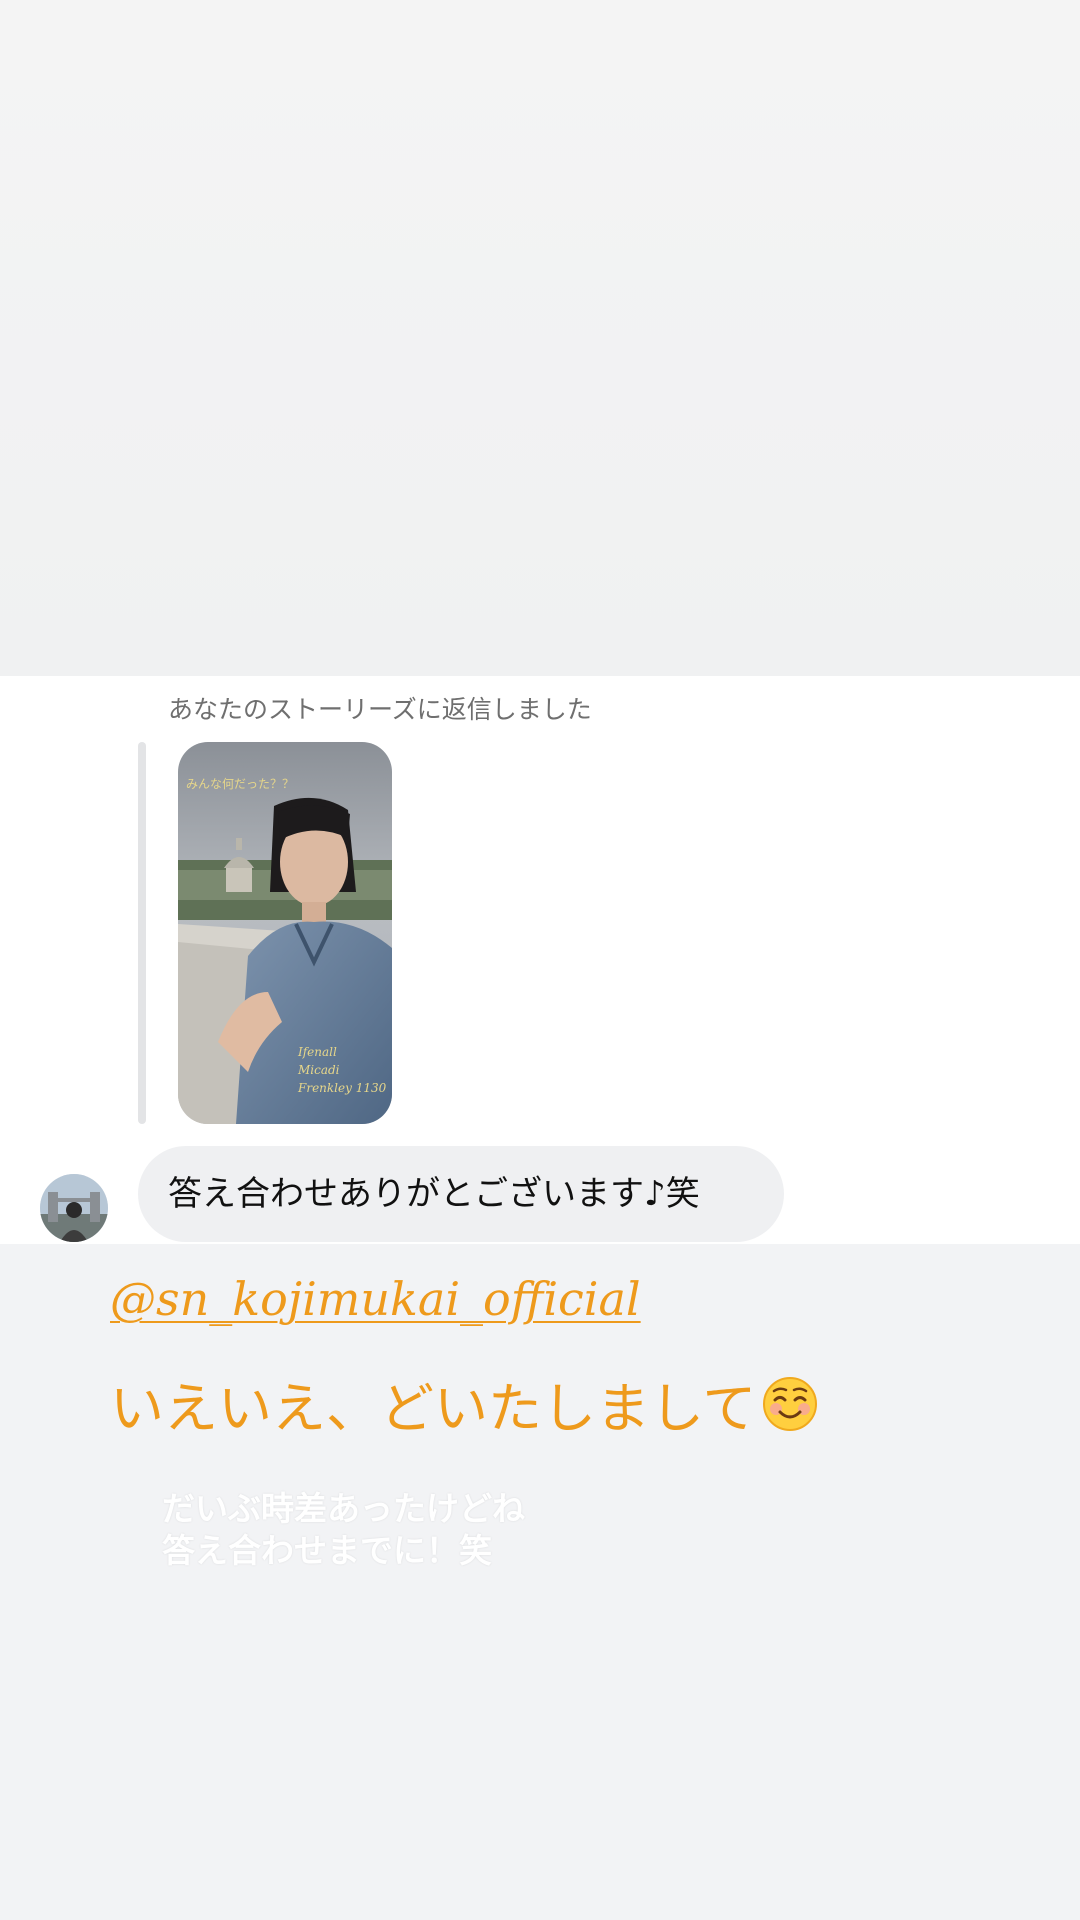 The image size is (1080, 1920). I want to click on story-overlay-top-text: みんな何だった？？, so click(240, 784).